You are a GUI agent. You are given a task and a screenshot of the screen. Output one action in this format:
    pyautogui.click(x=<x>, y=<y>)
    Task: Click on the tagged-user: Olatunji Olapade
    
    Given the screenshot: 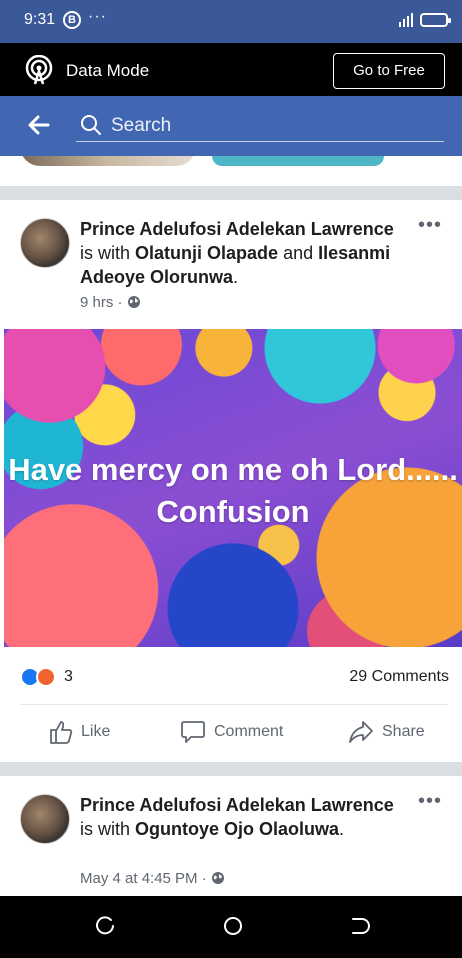 What is the action you would take?
    pyautogui.click(x=206, y=253)
    